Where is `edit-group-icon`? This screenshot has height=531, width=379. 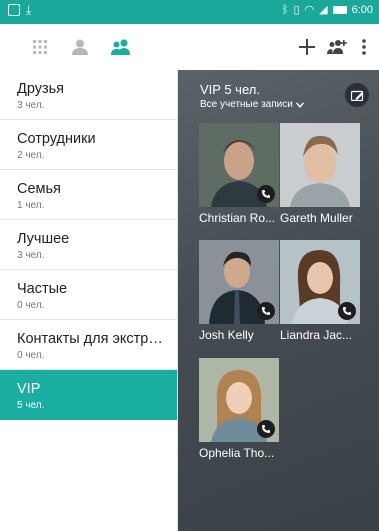 edit-group-icon is located at coordinates (356, 95).